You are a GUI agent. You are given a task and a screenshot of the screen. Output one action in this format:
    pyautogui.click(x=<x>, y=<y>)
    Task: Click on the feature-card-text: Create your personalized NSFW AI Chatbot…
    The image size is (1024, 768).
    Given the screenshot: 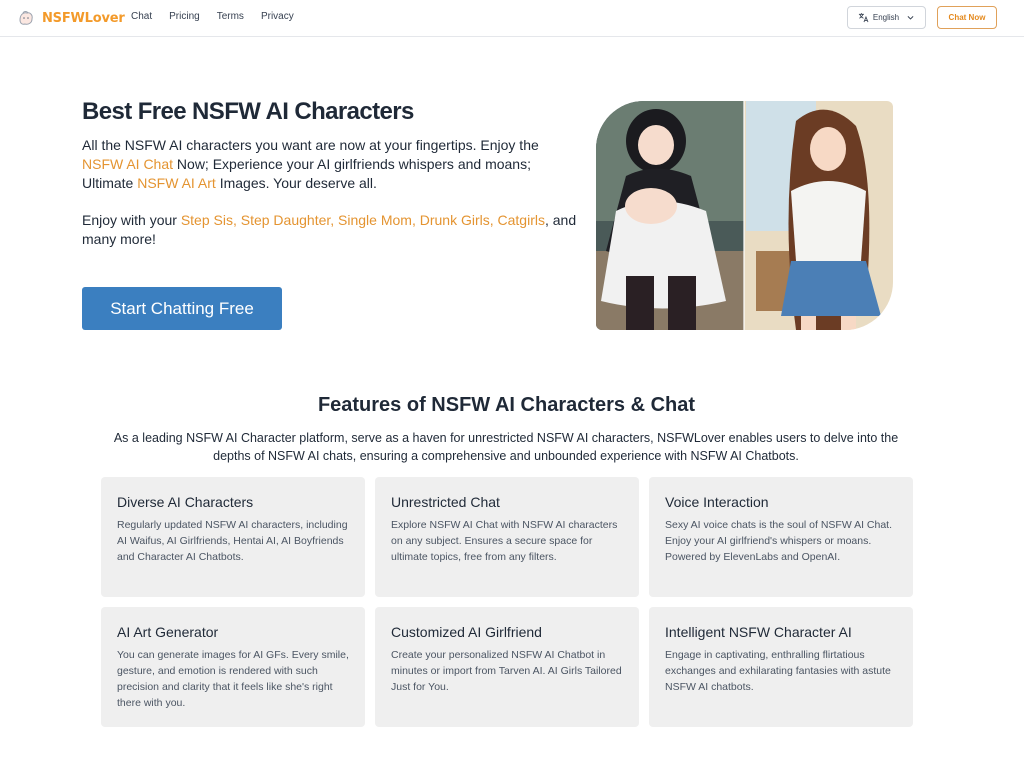 What is the action you would take?
    pyautogui.click(x=506, y=671)
    